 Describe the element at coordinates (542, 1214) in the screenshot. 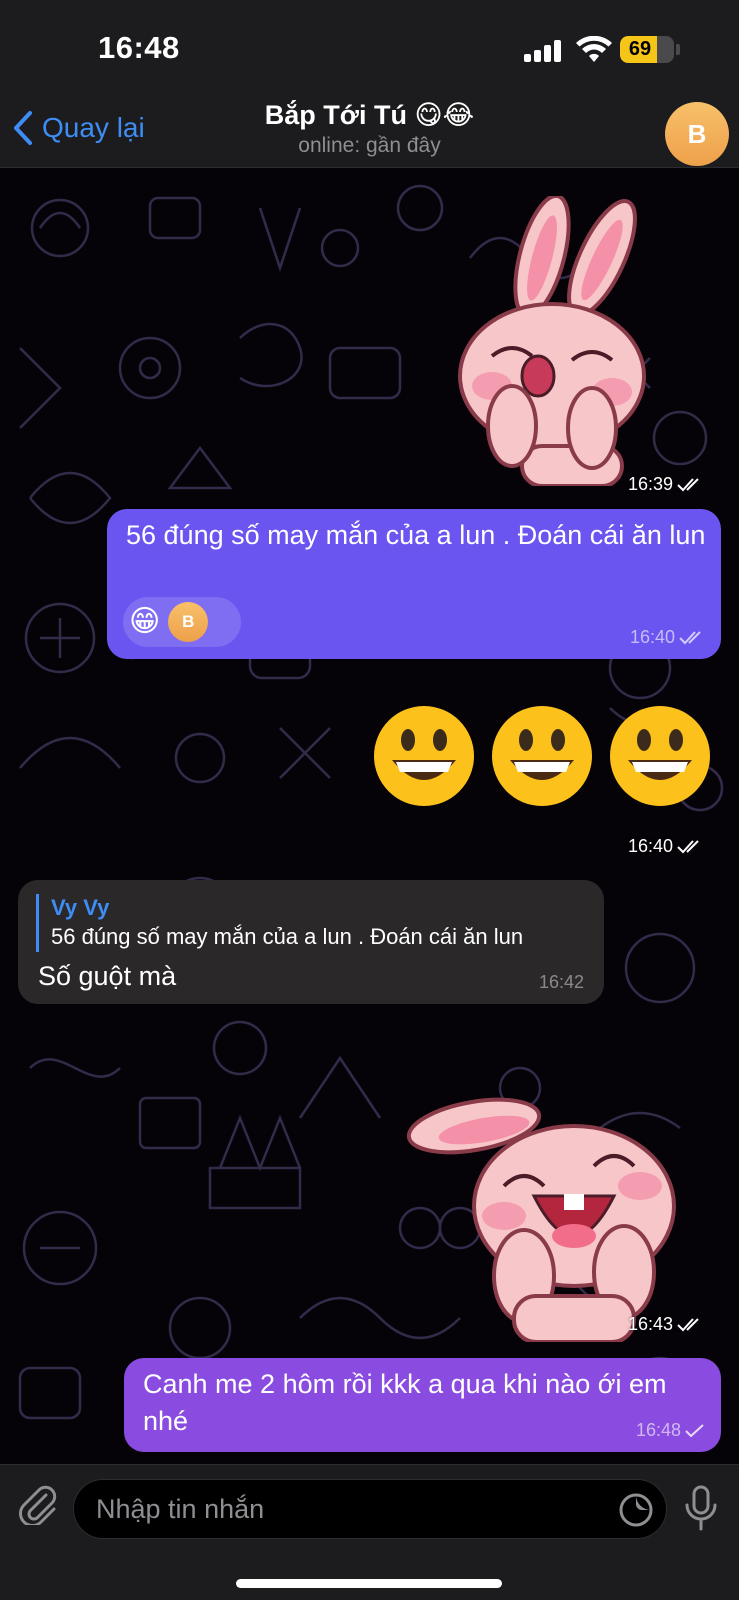

I see `bunny-sticker-laugh` at that location.